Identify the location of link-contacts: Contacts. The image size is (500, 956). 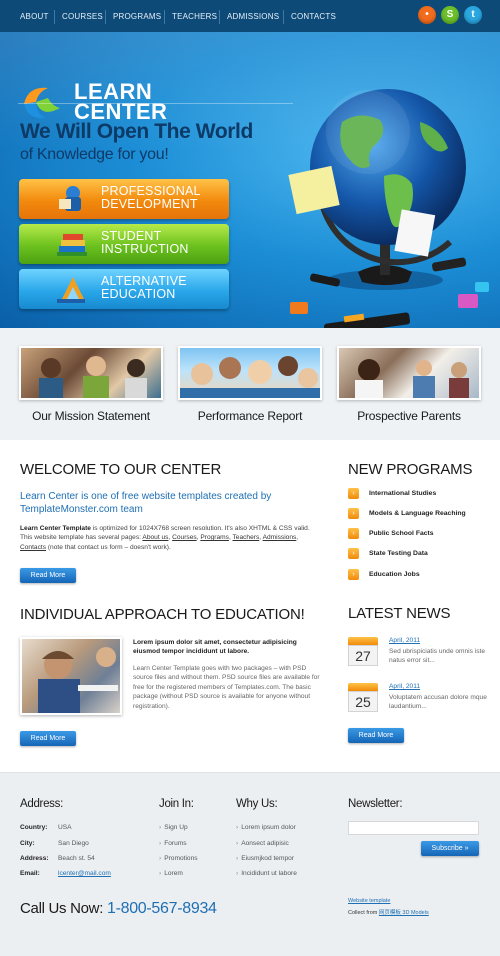
(33, 547).